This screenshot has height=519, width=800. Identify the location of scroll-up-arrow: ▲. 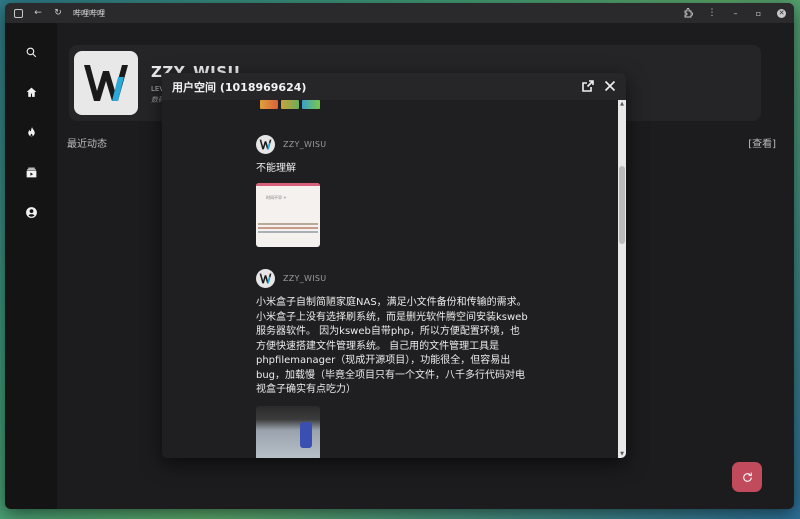
(622, 104).